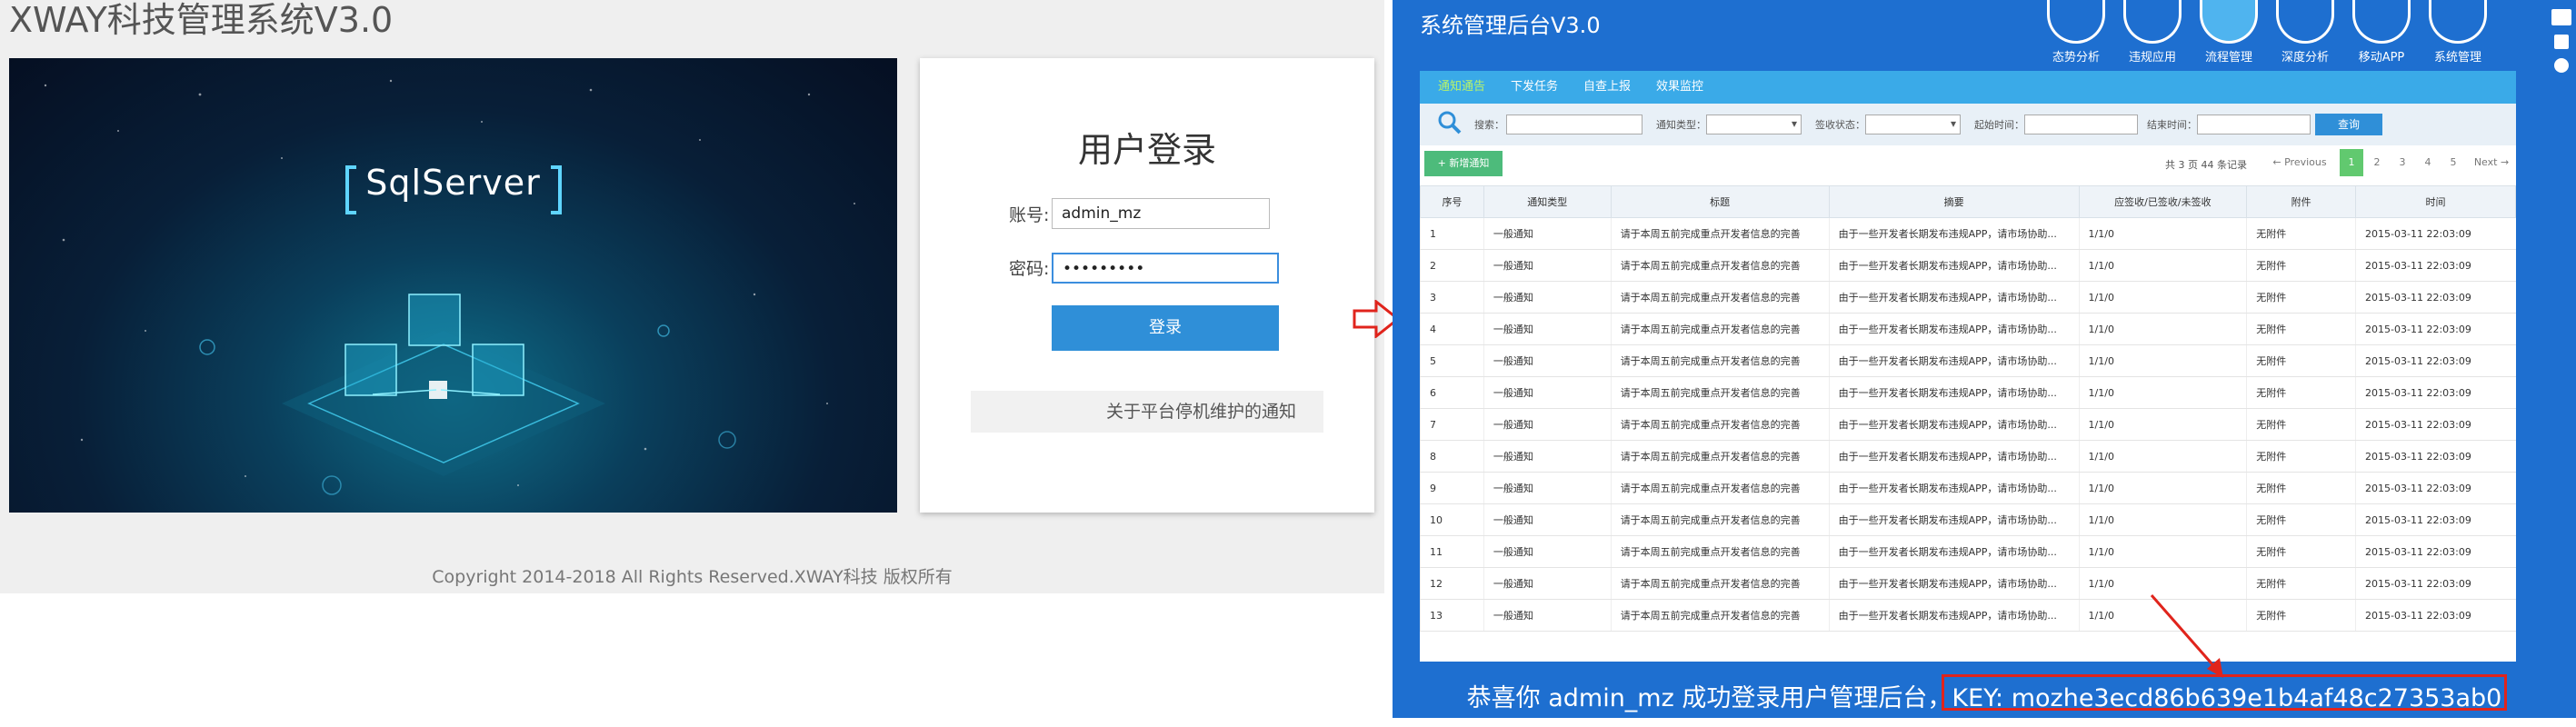  I want to click on lock-icon, so click(2561, 42).